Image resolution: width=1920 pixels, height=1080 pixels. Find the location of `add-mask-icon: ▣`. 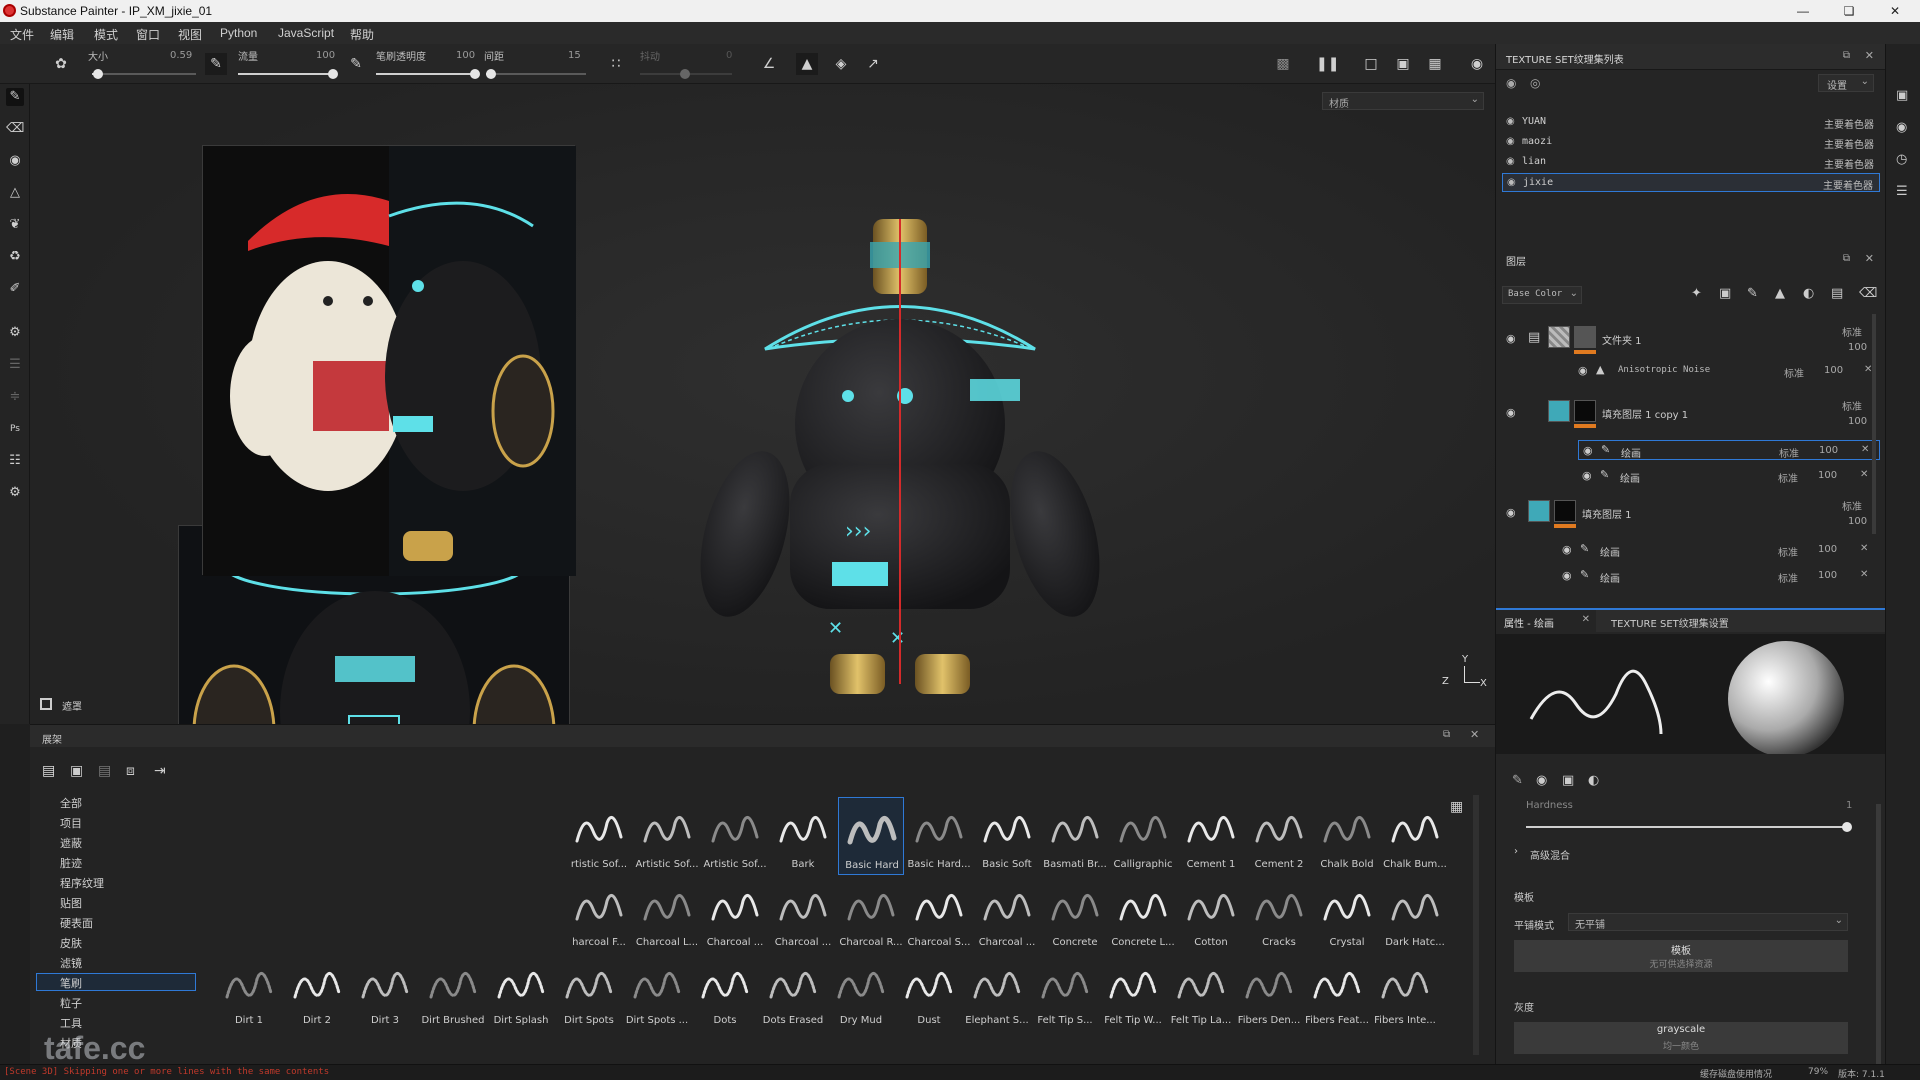

add-mask-icon: ▣ is located at coordinates (1725, 293).